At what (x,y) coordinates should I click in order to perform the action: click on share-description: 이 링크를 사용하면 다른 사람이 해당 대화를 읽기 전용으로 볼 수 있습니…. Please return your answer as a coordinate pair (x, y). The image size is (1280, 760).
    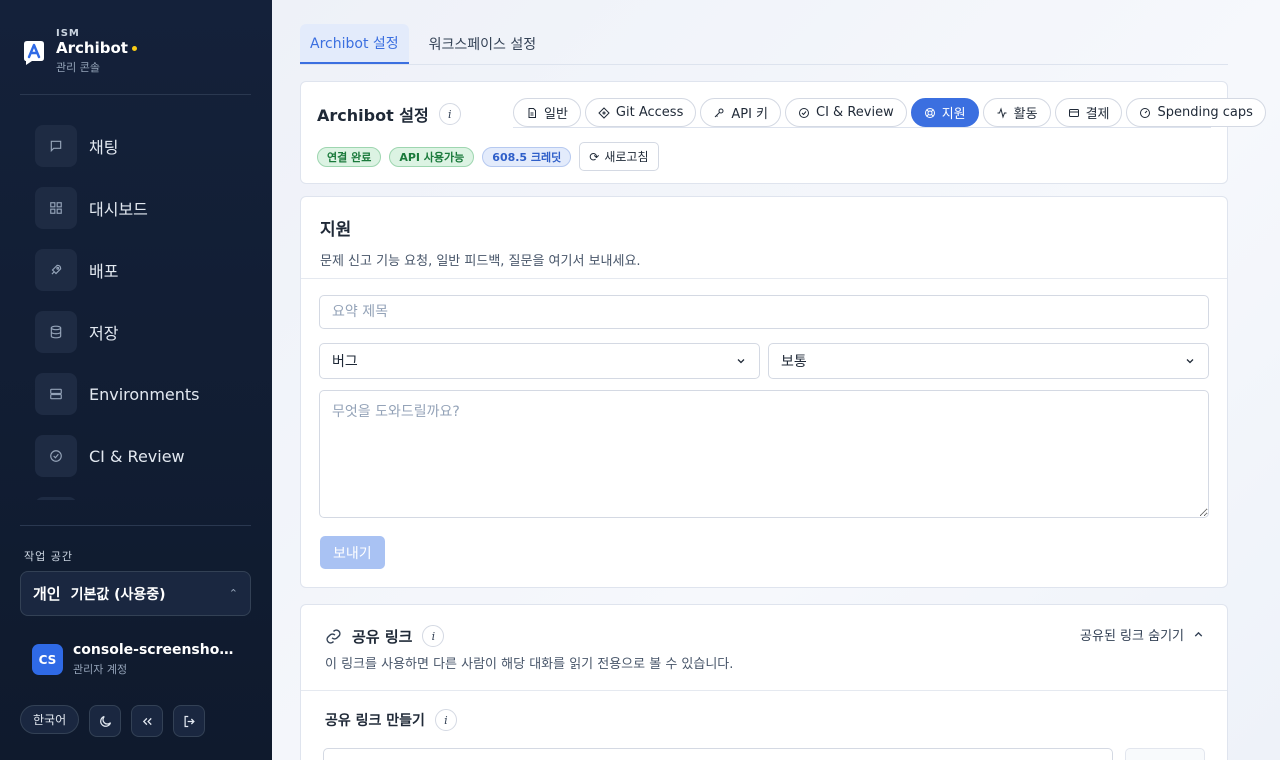
    Looking at the image, I should click on (529, 664).